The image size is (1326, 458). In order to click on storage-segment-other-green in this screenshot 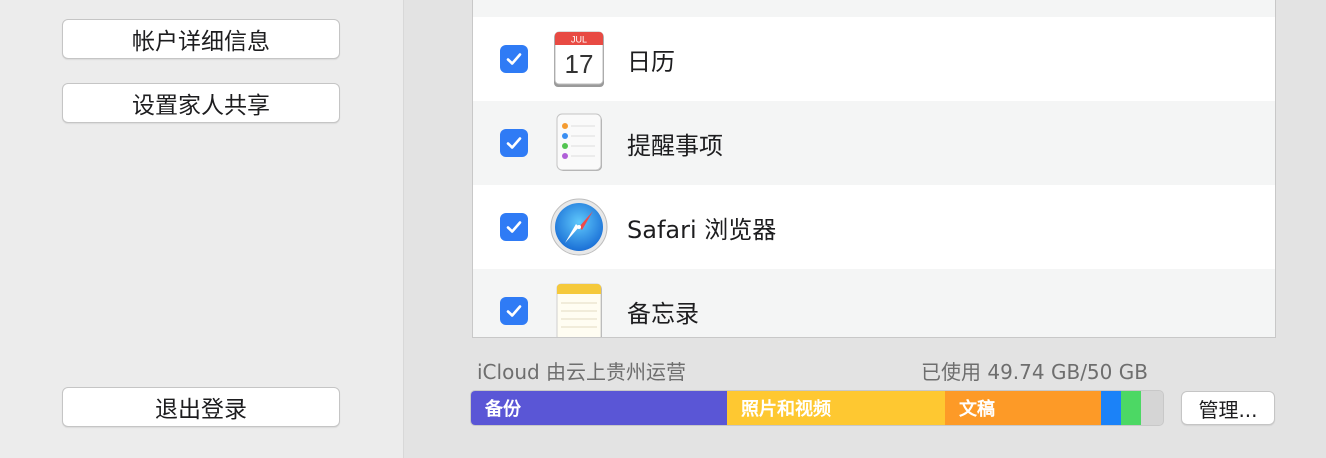, I will do `click(1131, 408)`.